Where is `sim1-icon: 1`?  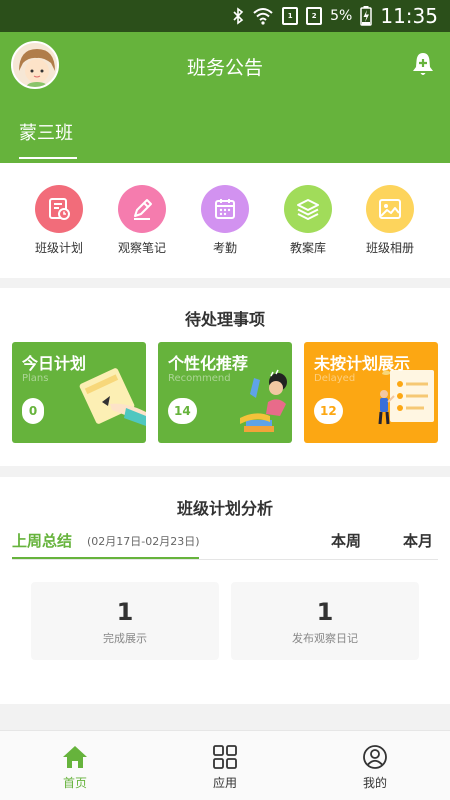
sim1-icon: 1 is located at coordinates (290, 16).